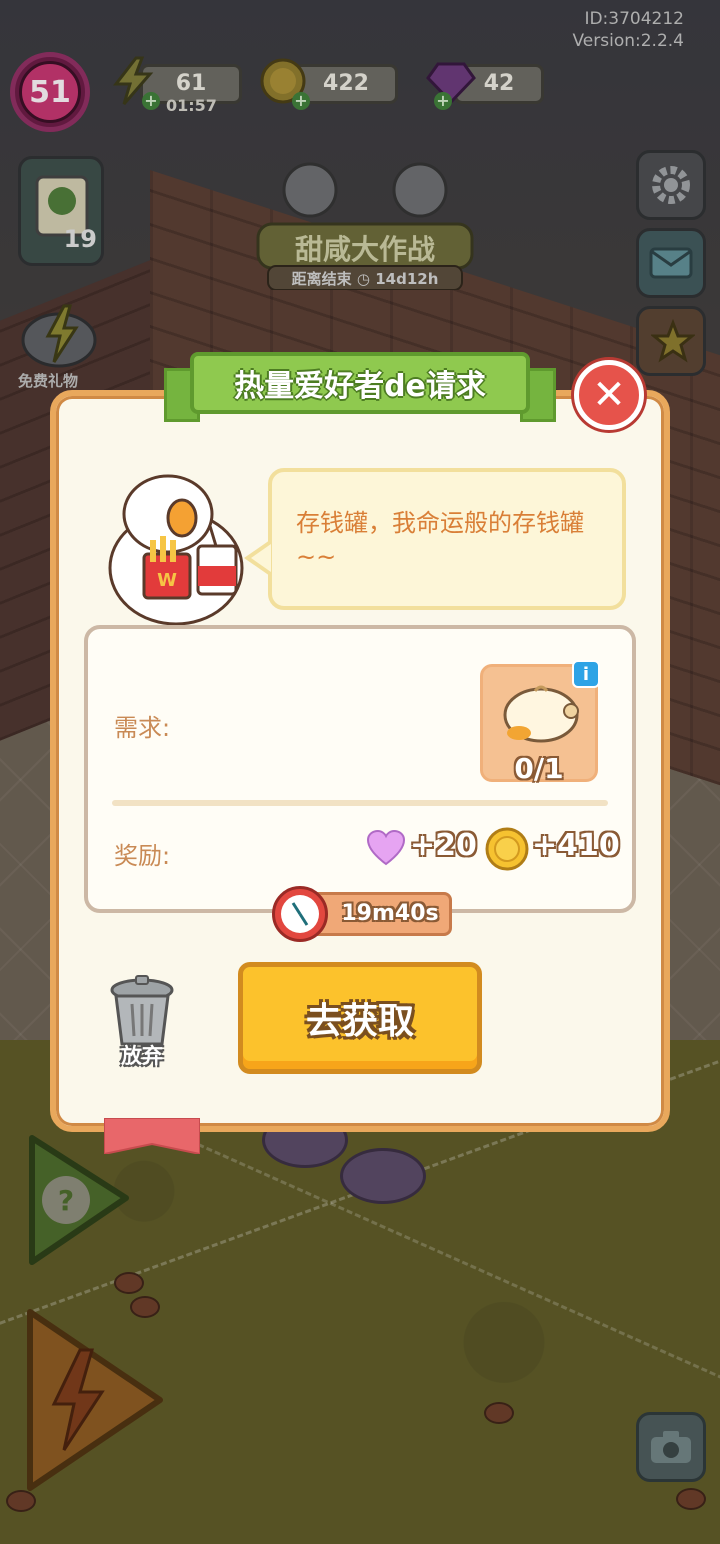  I want to click on duck-customer-avatar: W, so click(176, 550).